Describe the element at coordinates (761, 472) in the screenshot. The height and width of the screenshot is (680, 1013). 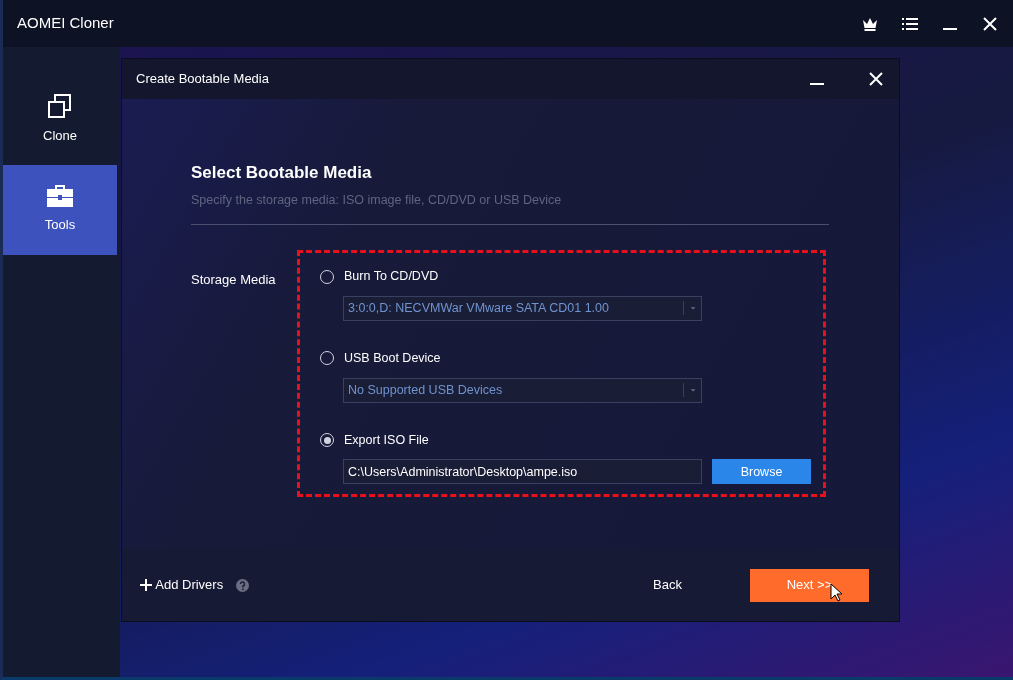
I see `browse-button: Browse` at that location.